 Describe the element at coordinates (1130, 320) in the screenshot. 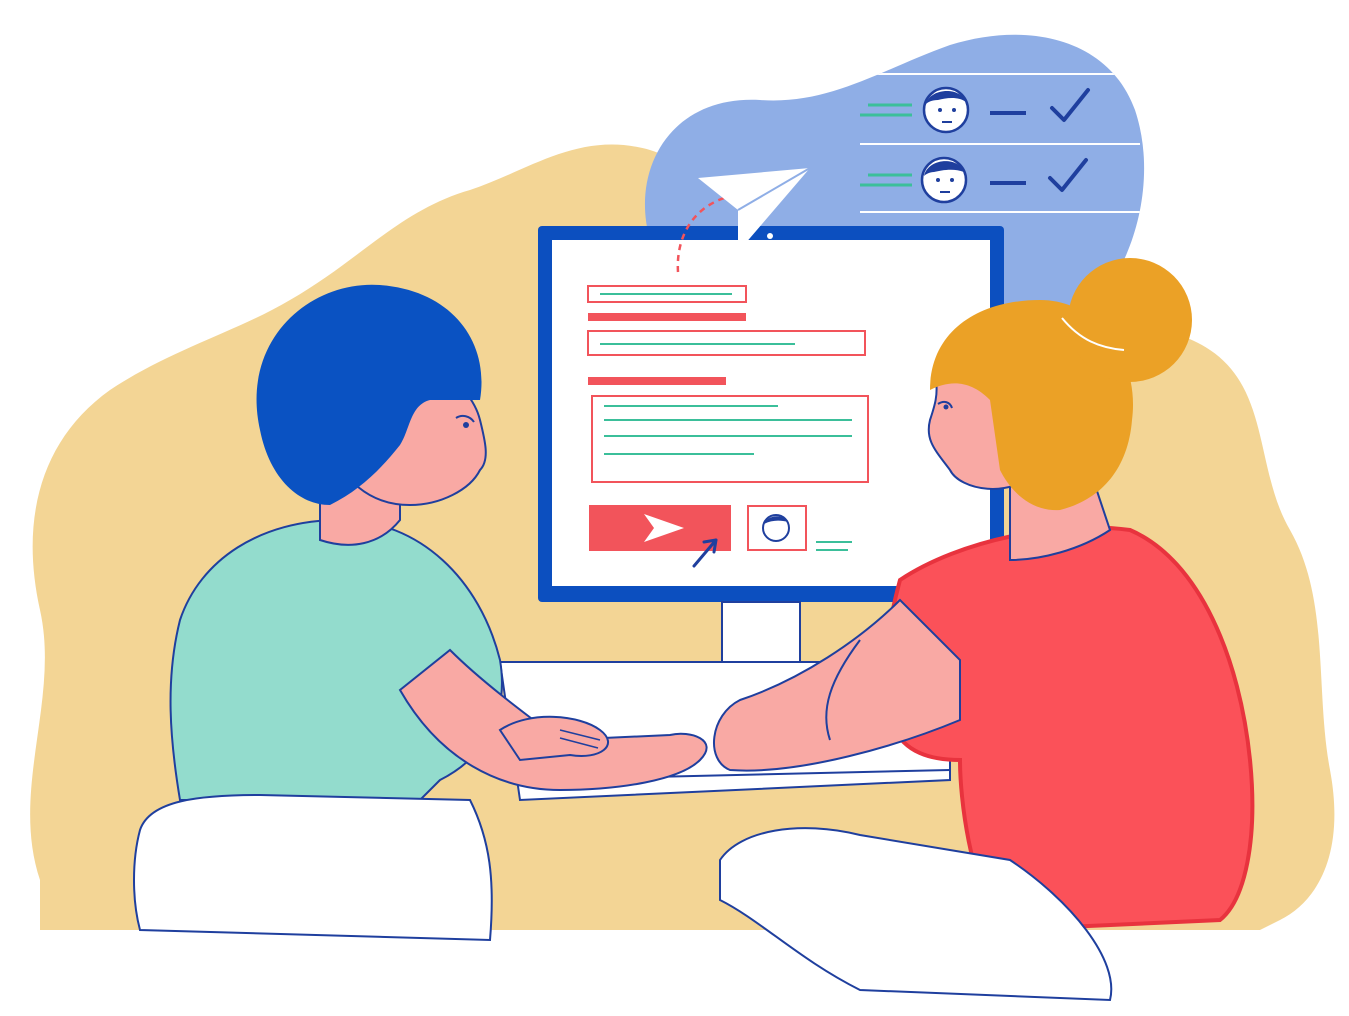

I see `hair-bun` at that location.